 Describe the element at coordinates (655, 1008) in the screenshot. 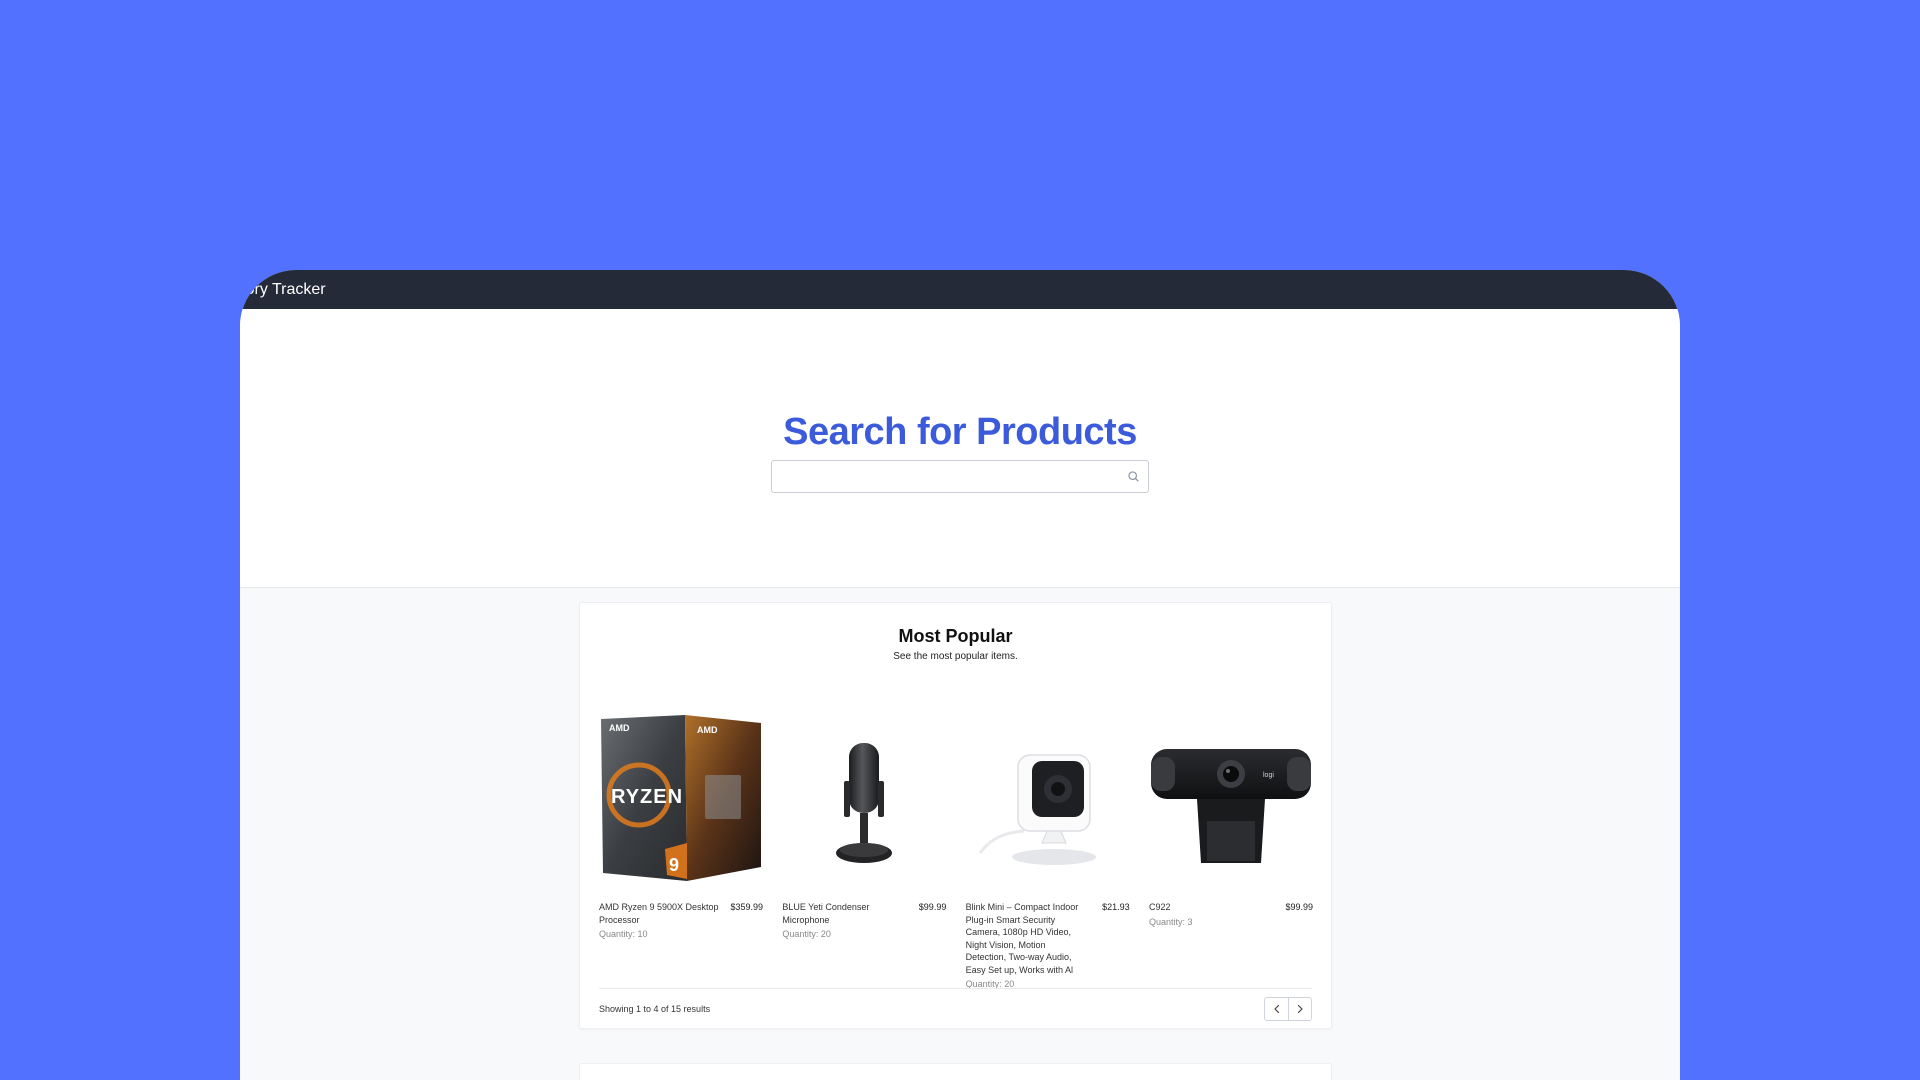

I see `results-summary: Showing 1 to 4 of 15 results` at that location.